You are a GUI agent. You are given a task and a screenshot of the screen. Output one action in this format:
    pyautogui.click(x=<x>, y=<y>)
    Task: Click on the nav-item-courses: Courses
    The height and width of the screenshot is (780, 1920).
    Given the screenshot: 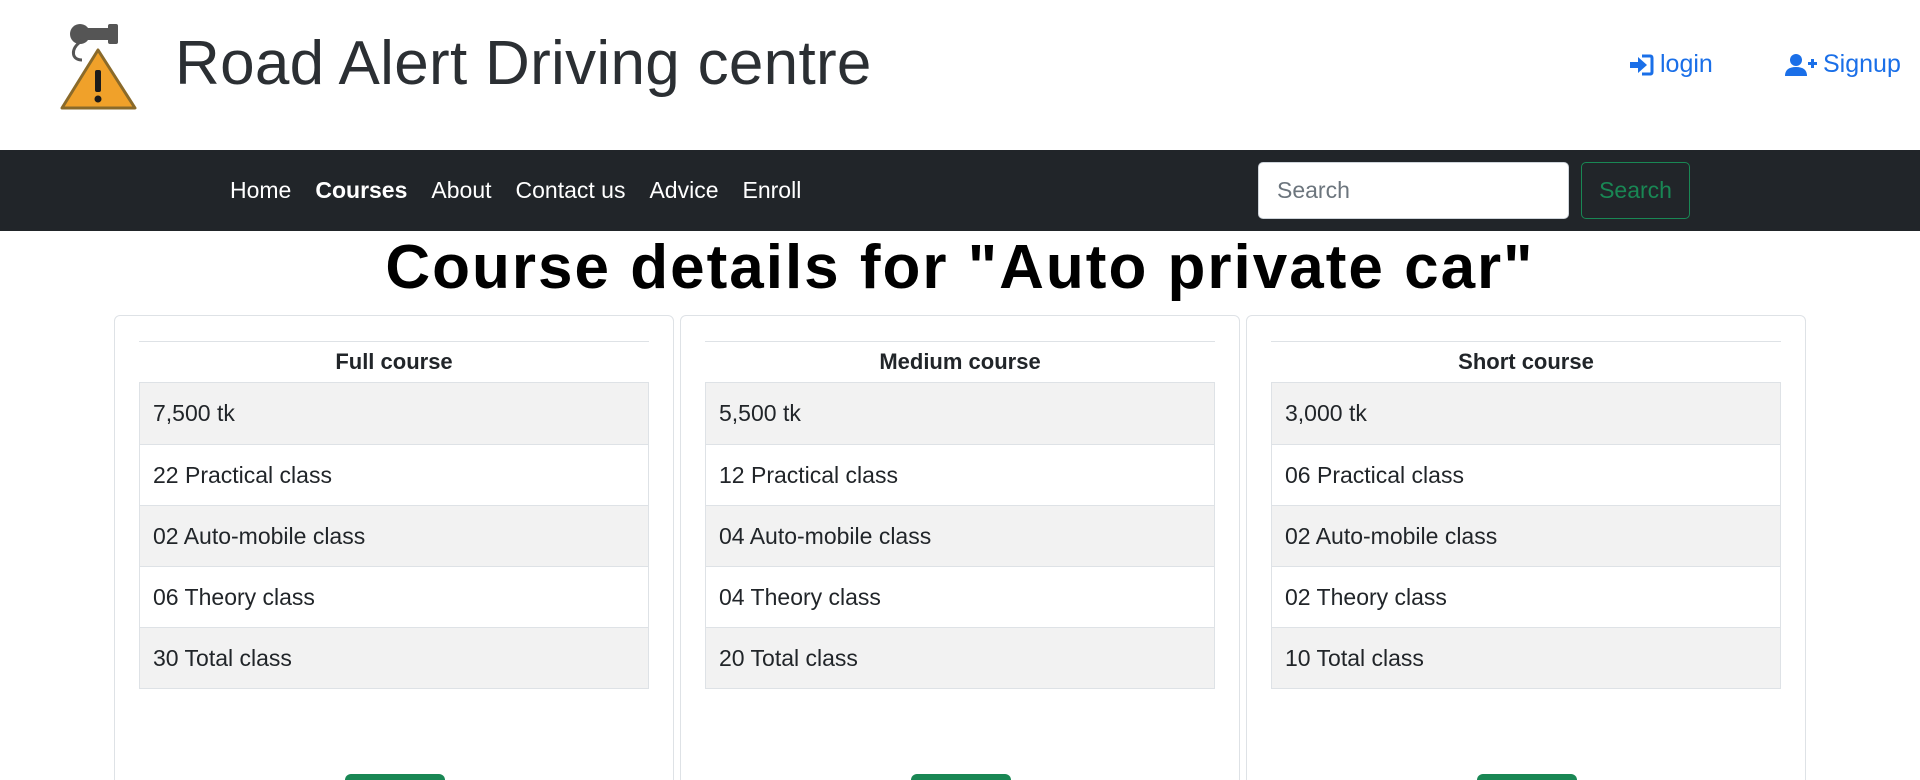 What is the action you would take?
    pyautogui.click(x=361, y=190)
    